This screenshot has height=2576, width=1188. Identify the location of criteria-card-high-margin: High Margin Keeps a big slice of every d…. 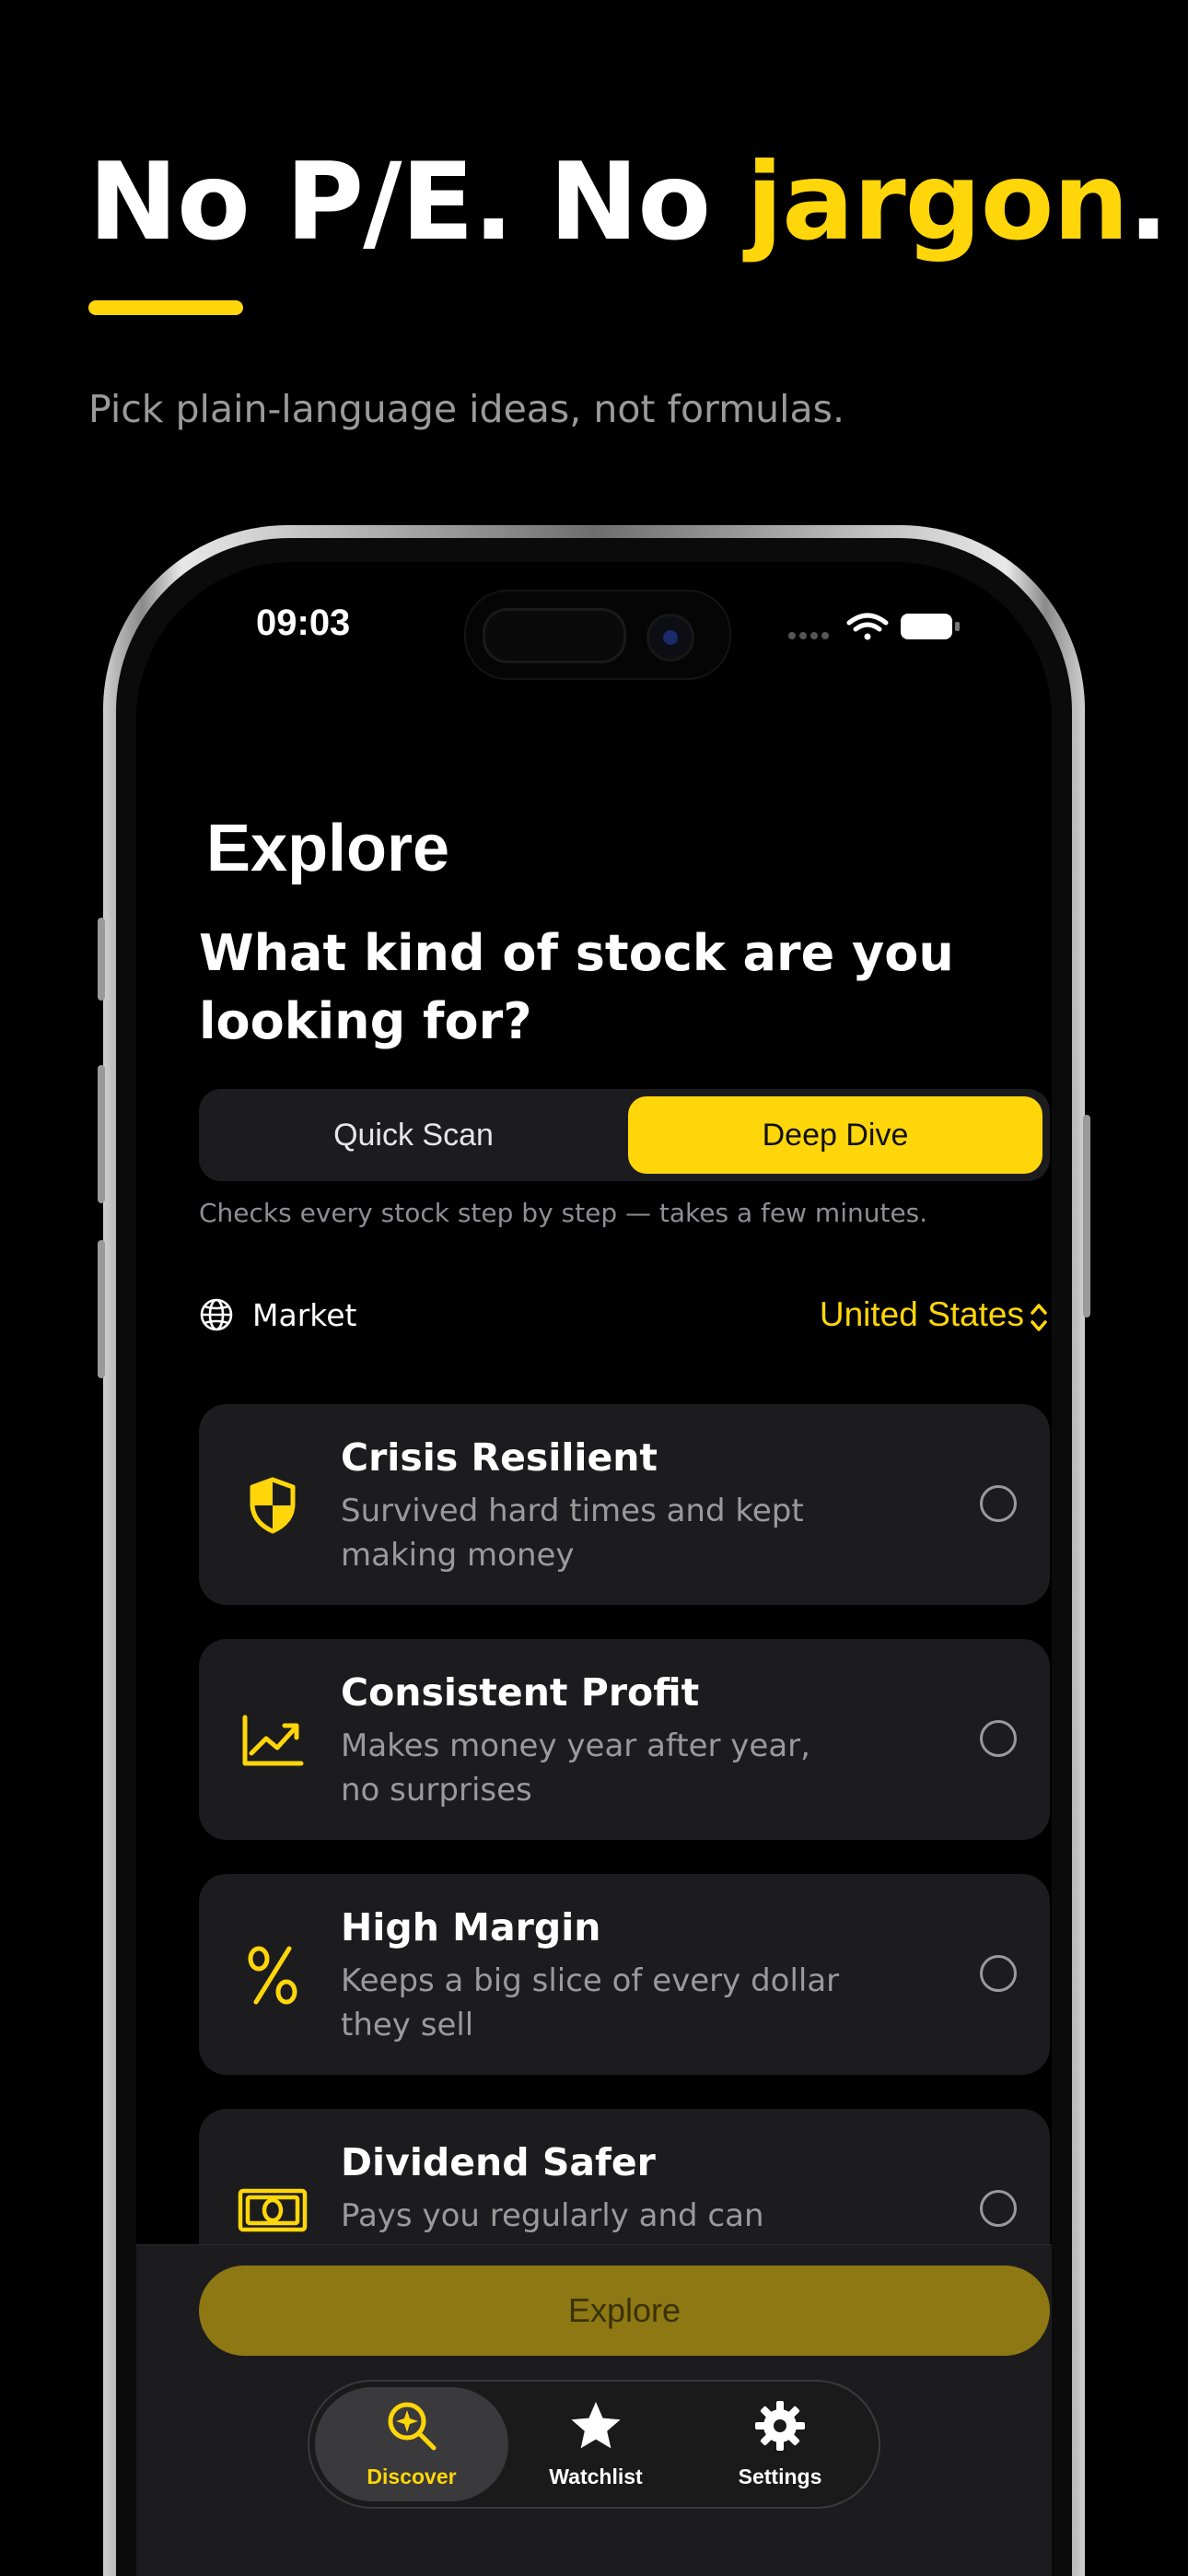
(624, 1974).